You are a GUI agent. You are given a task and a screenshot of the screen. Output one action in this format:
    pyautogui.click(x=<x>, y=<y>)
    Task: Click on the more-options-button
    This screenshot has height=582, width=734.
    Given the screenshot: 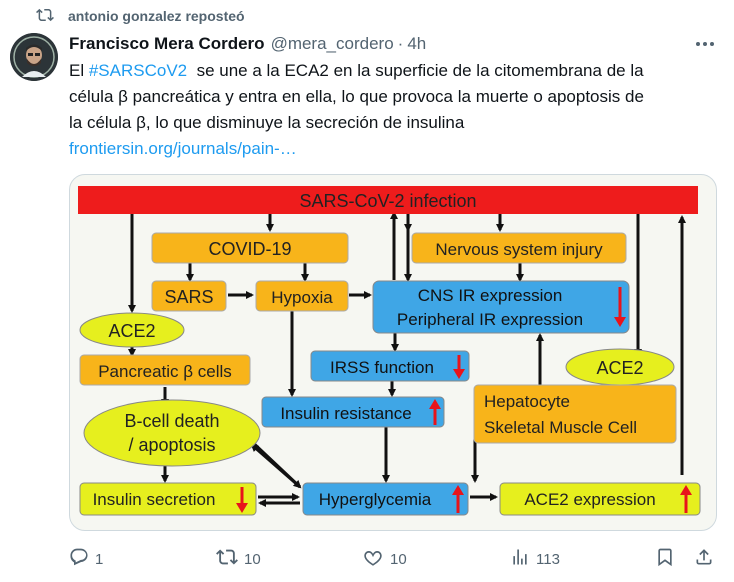 What is the action you would take?
    pyautogui.click(x=705, y=43)
    